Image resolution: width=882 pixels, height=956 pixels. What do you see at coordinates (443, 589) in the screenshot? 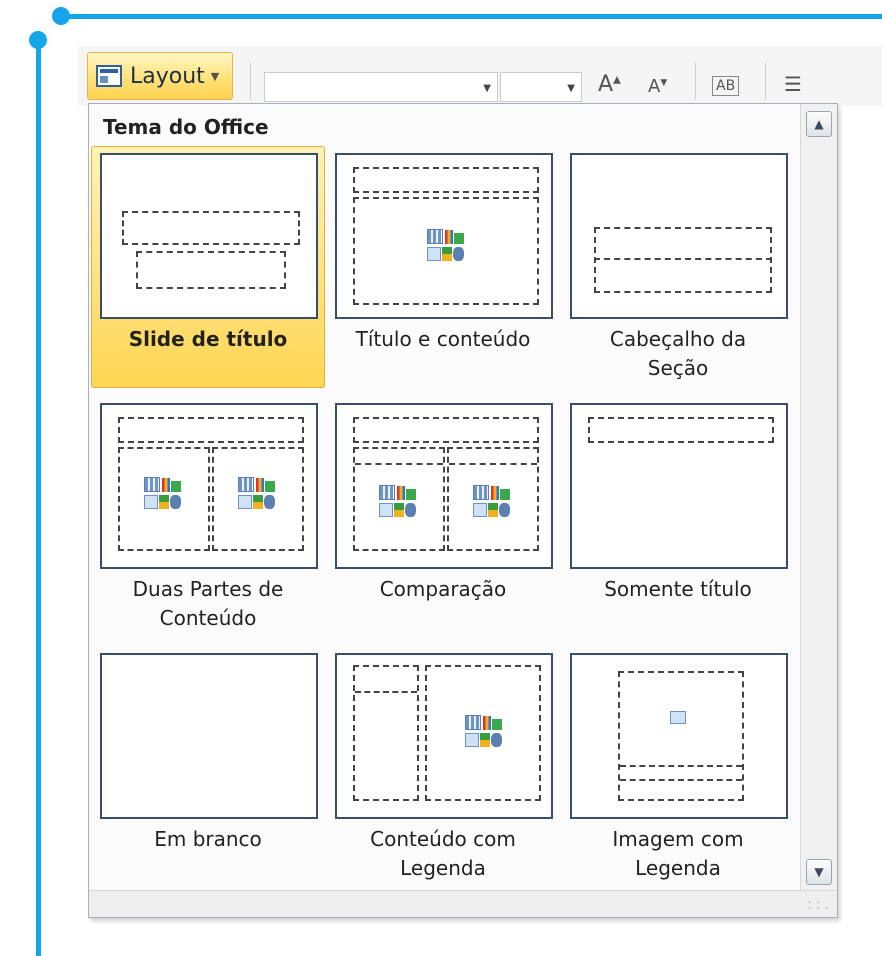
I see `layout-label: Comparação` at bounding box center [443, 589].